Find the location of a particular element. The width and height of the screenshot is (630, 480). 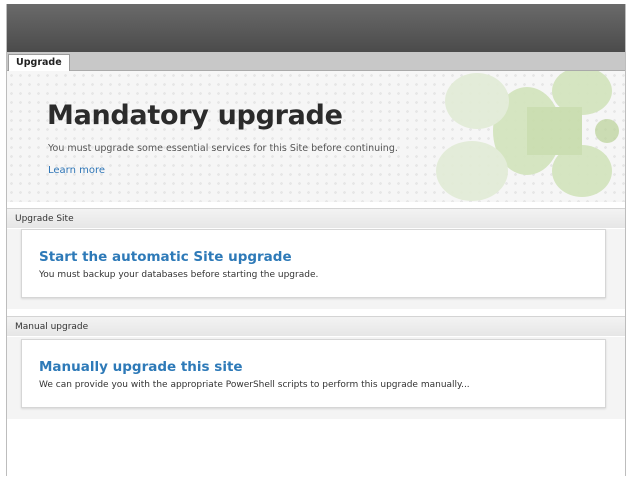

section-header-manual-upgrade: Manual upgrade is located at coordinates (316, 326).